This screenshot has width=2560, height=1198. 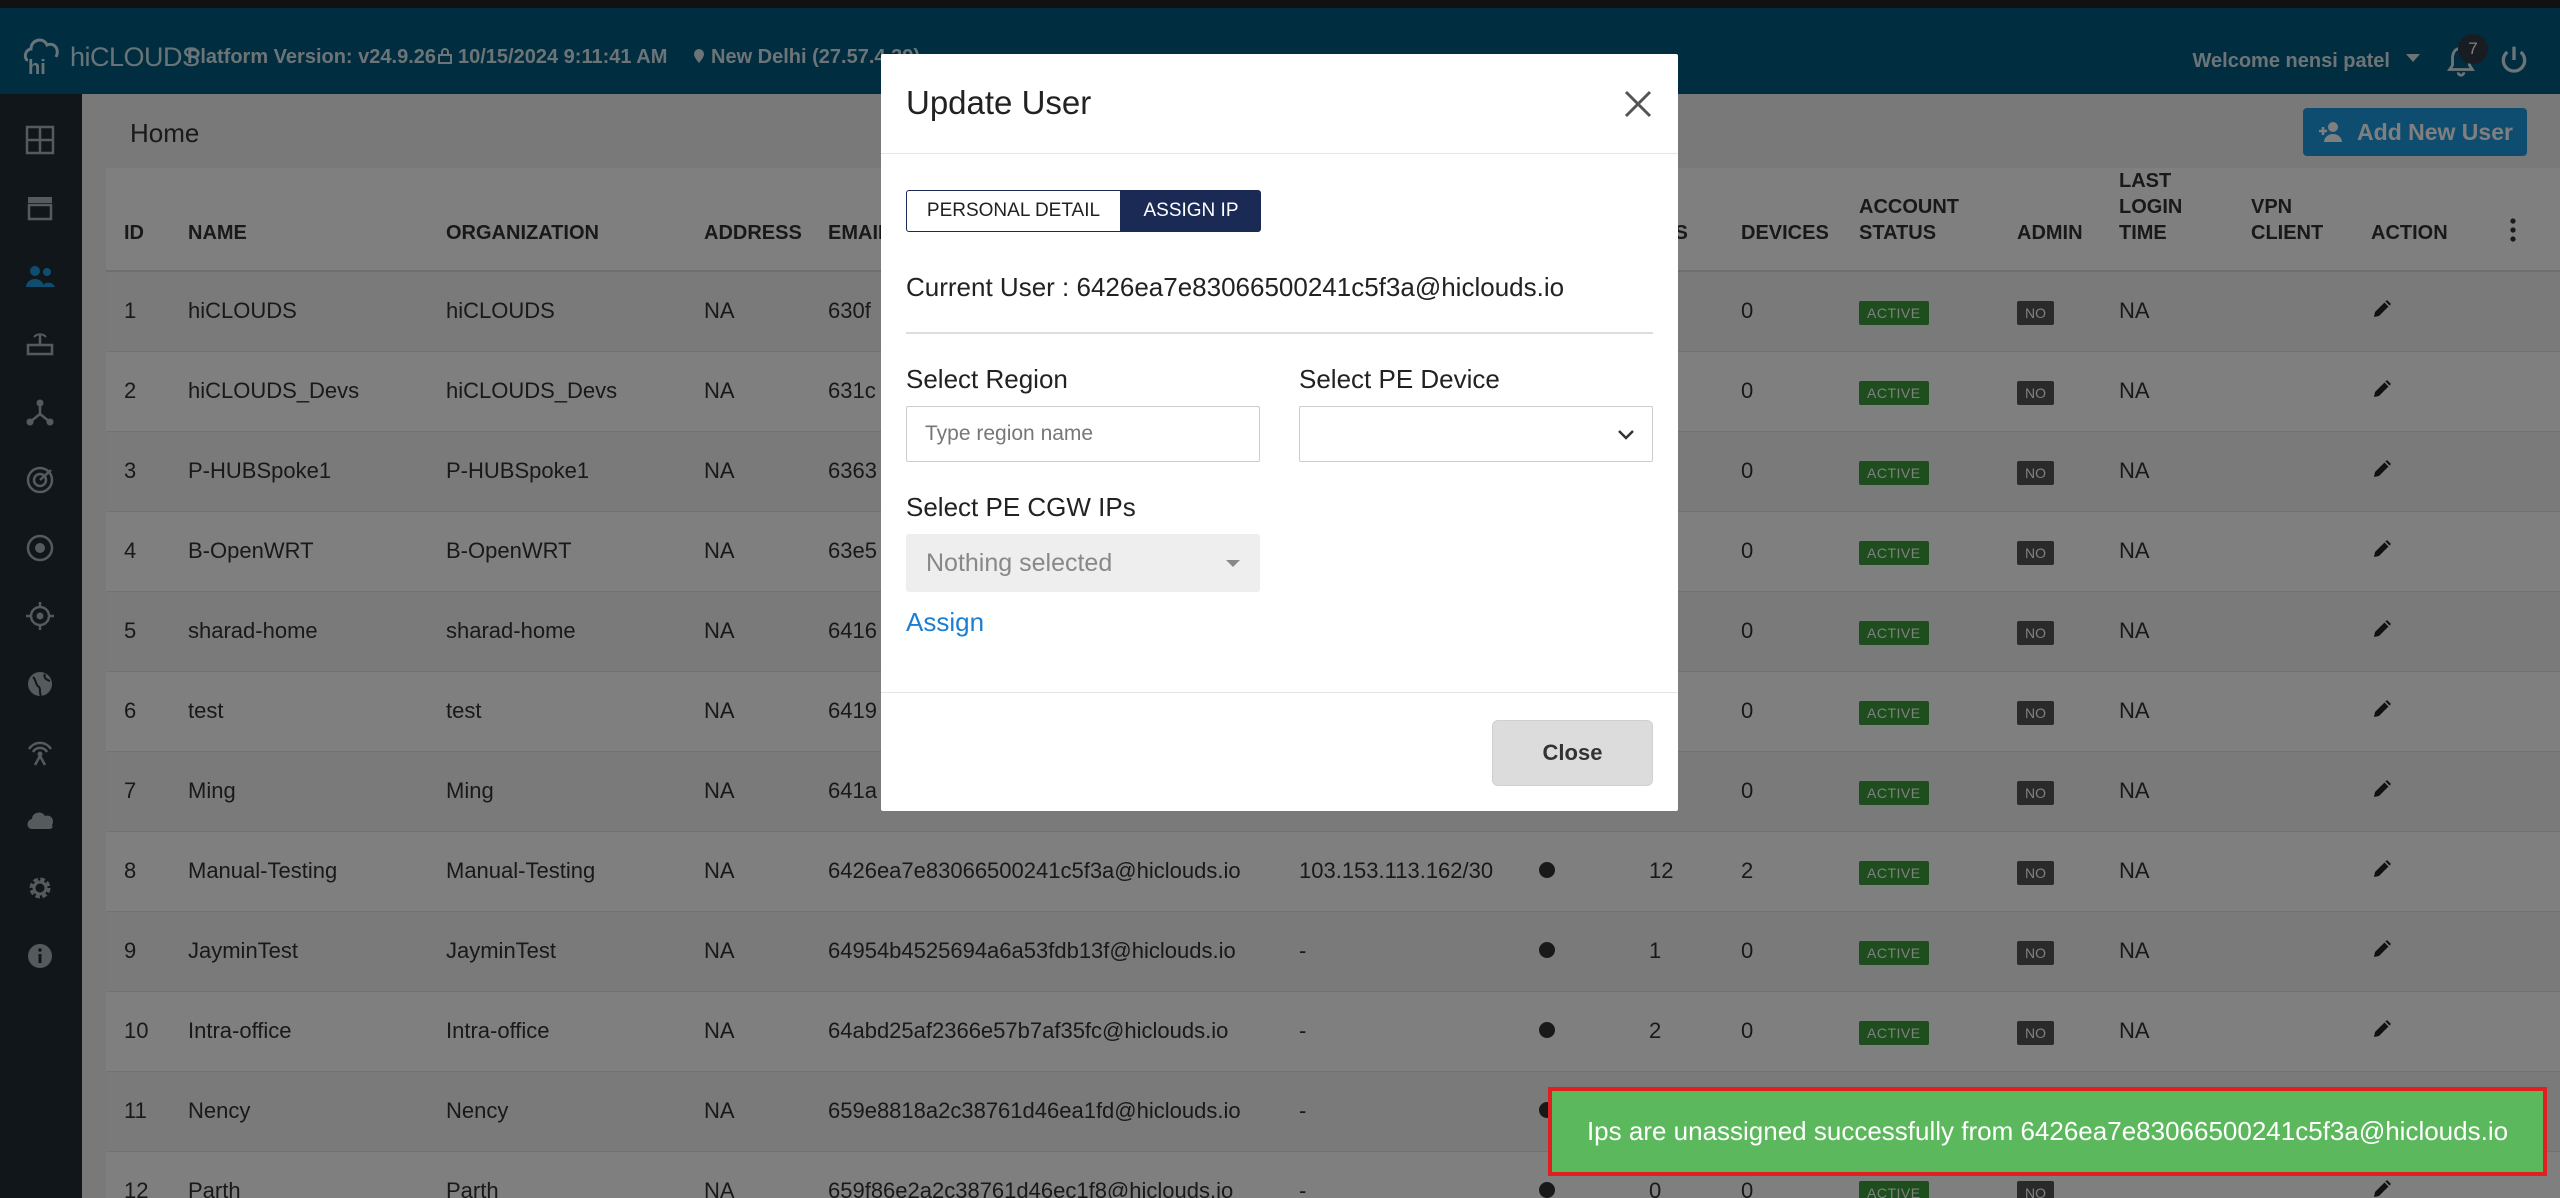 What do you see at coordinates (945, 622) in the screenshot?
I see `assign-link: Assign` at bounding box center [945, 622].